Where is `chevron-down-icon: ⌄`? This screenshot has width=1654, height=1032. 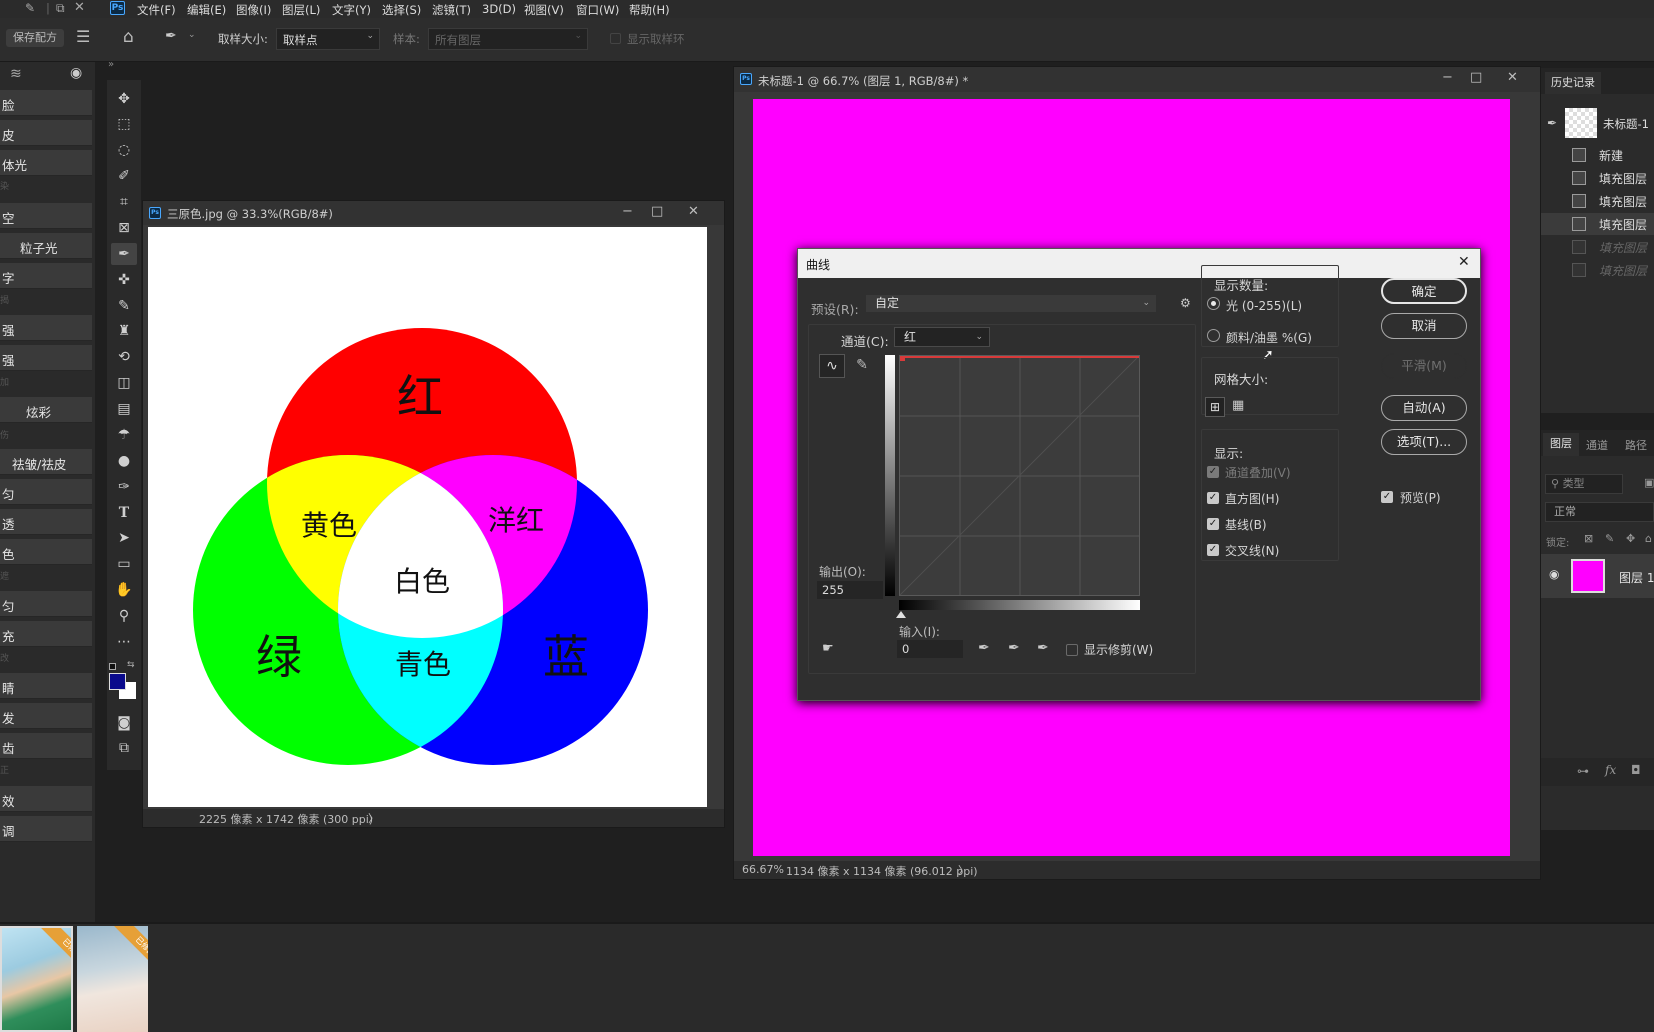
chevron-down-icon: ⌄ is located at coordinates (192, 35).